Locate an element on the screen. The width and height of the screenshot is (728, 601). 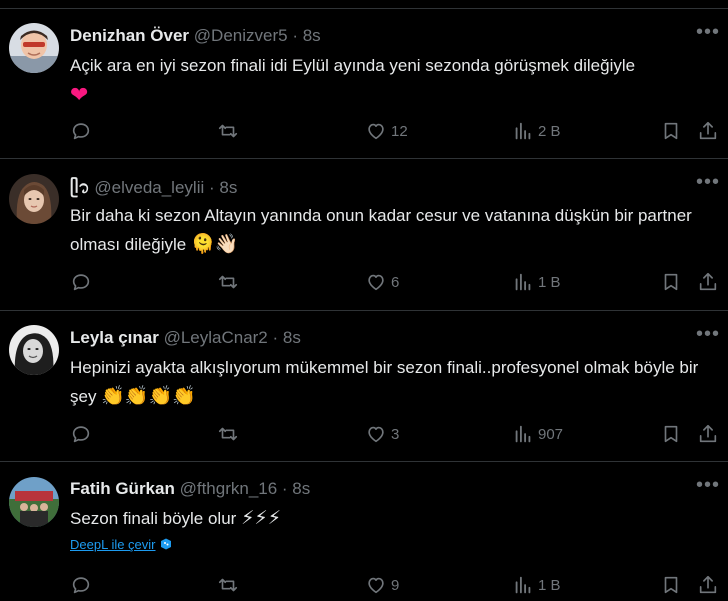
like-count: 9 is located at coordinates (395, 585).